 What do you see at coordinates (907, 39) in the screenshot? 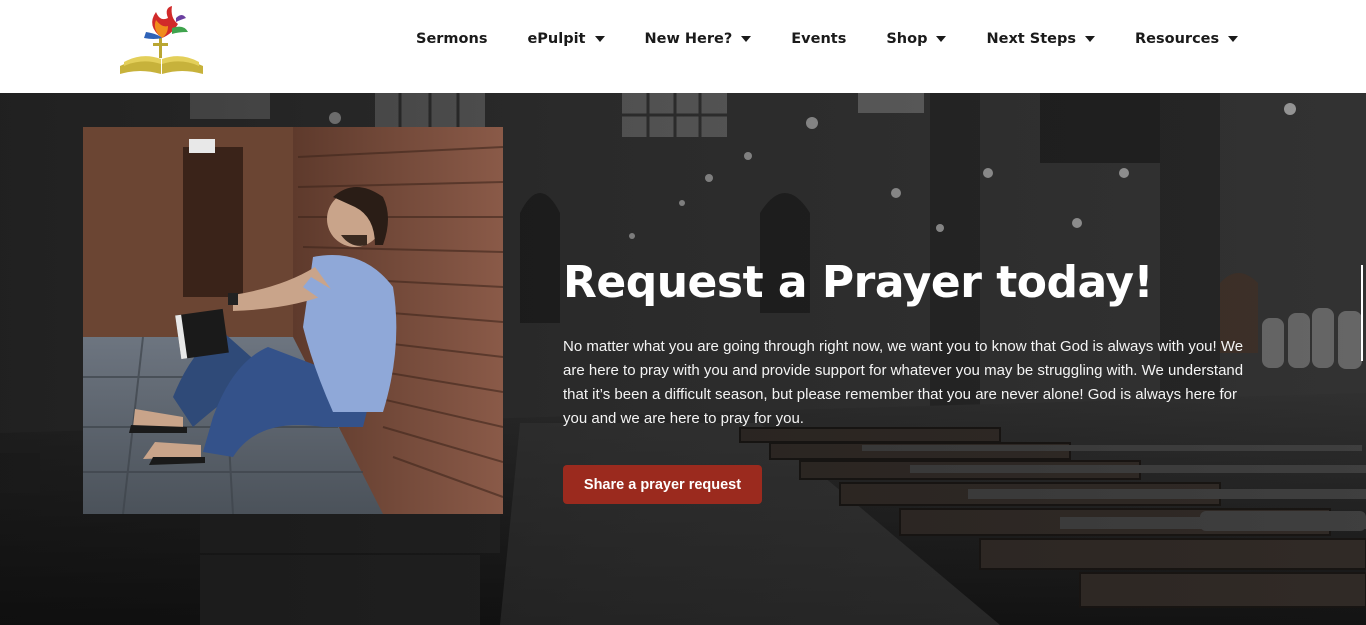
I see `nav-item-label: Shop` at bounding box center [907, 39].